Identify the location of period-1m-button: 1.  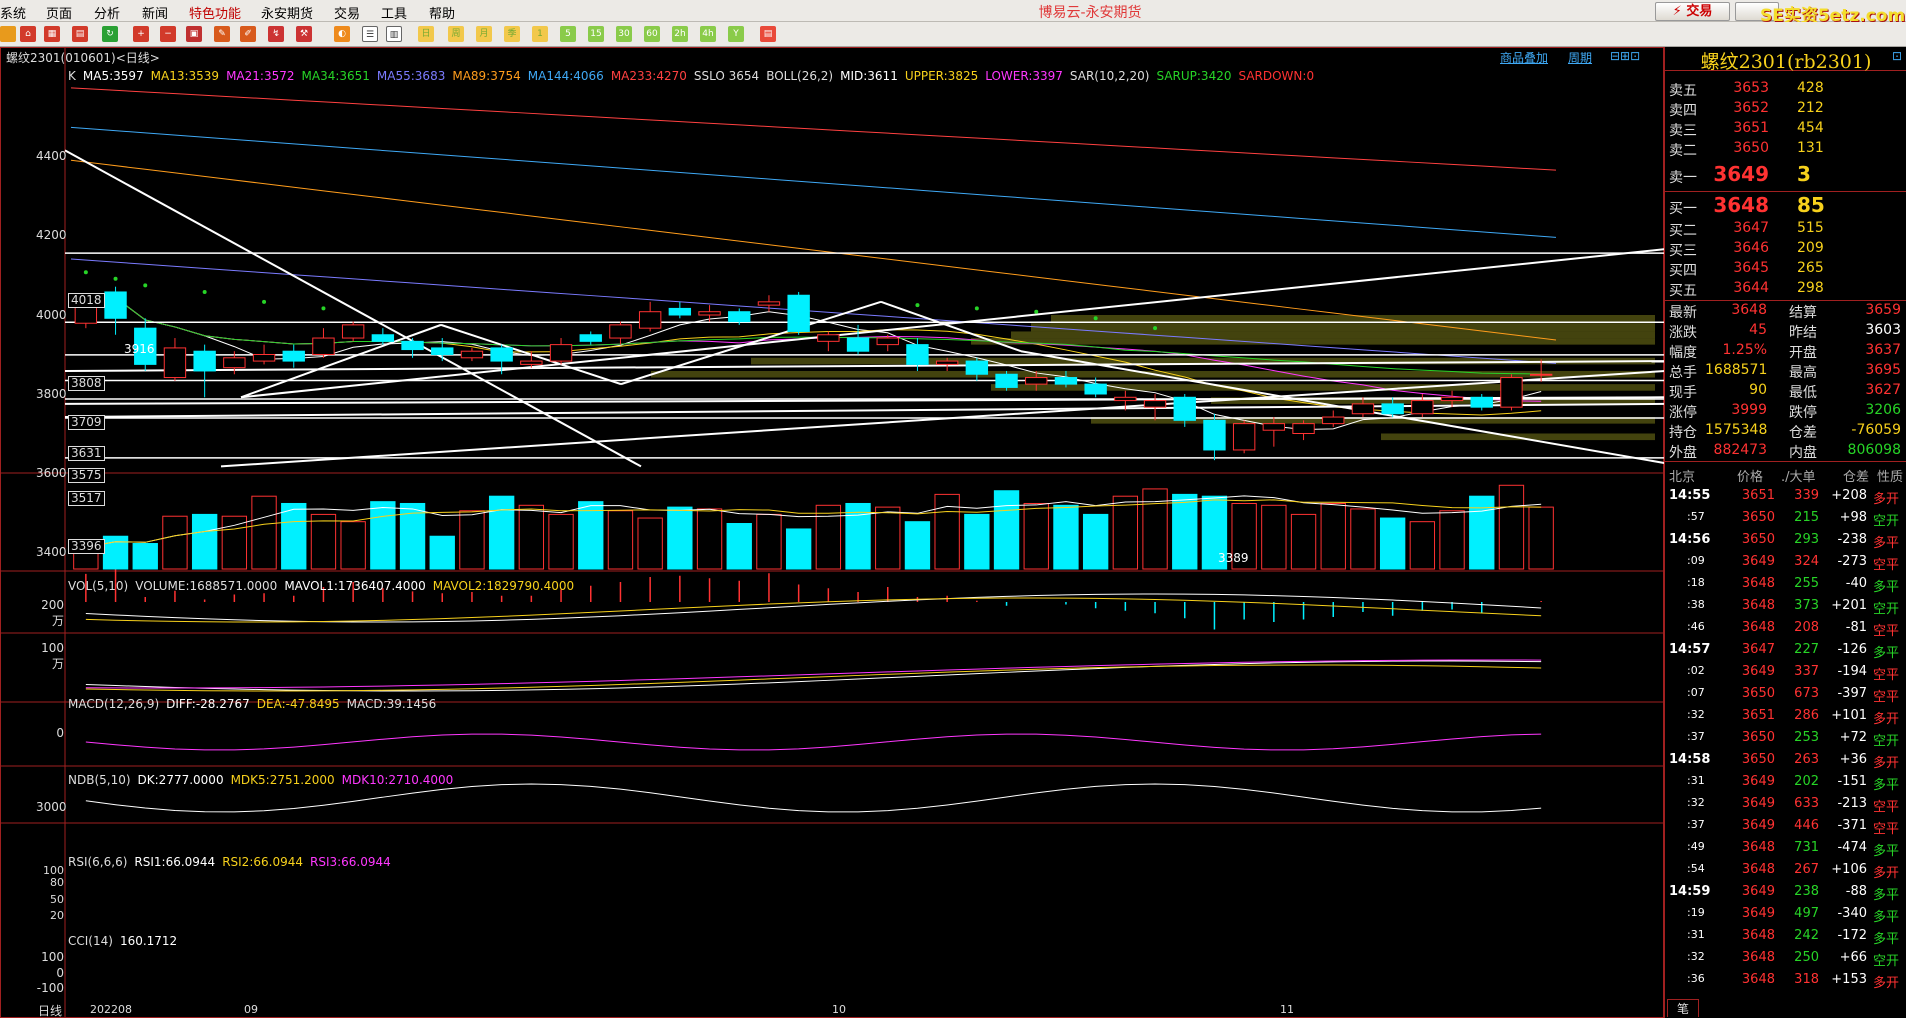
(540, 34).